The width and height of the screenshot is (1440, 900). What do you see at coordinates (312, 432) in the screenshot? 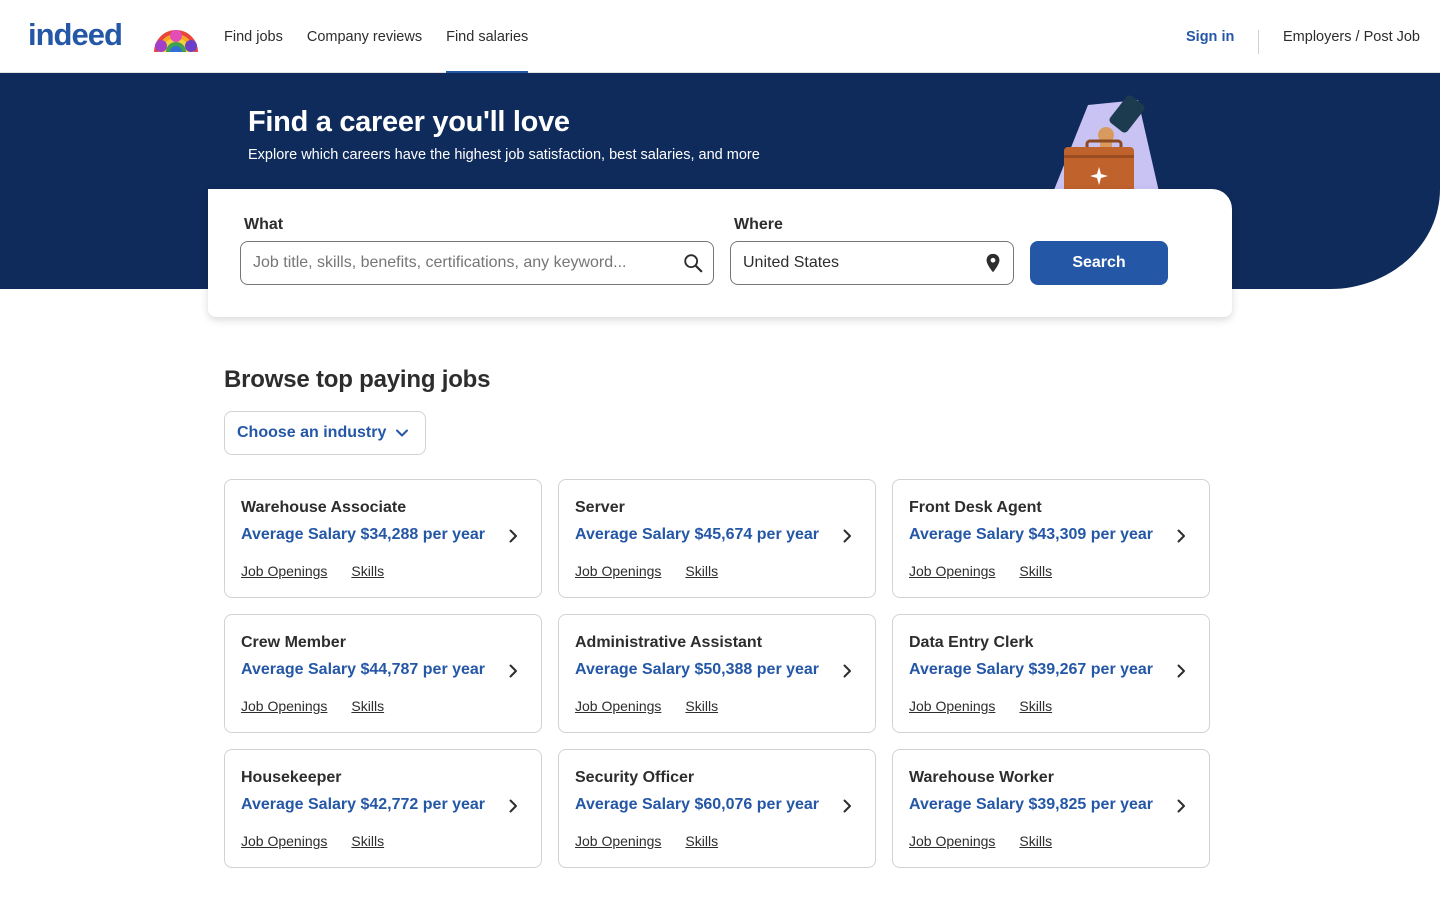
I see `industry-dropdown-label: Choose an industry` at bounding box center [312, 432].